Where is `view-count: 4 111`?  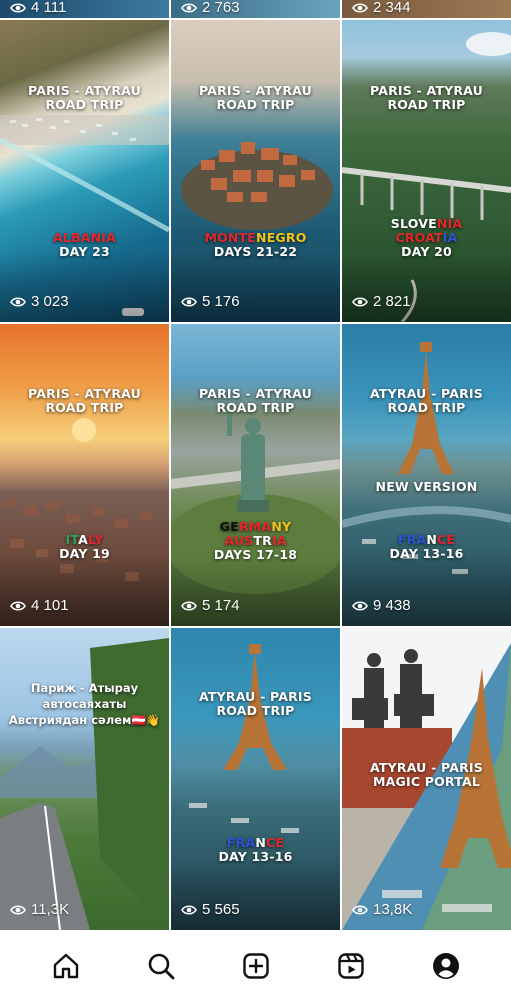 view-count: 4 111 is located at coordinates (38, 8).